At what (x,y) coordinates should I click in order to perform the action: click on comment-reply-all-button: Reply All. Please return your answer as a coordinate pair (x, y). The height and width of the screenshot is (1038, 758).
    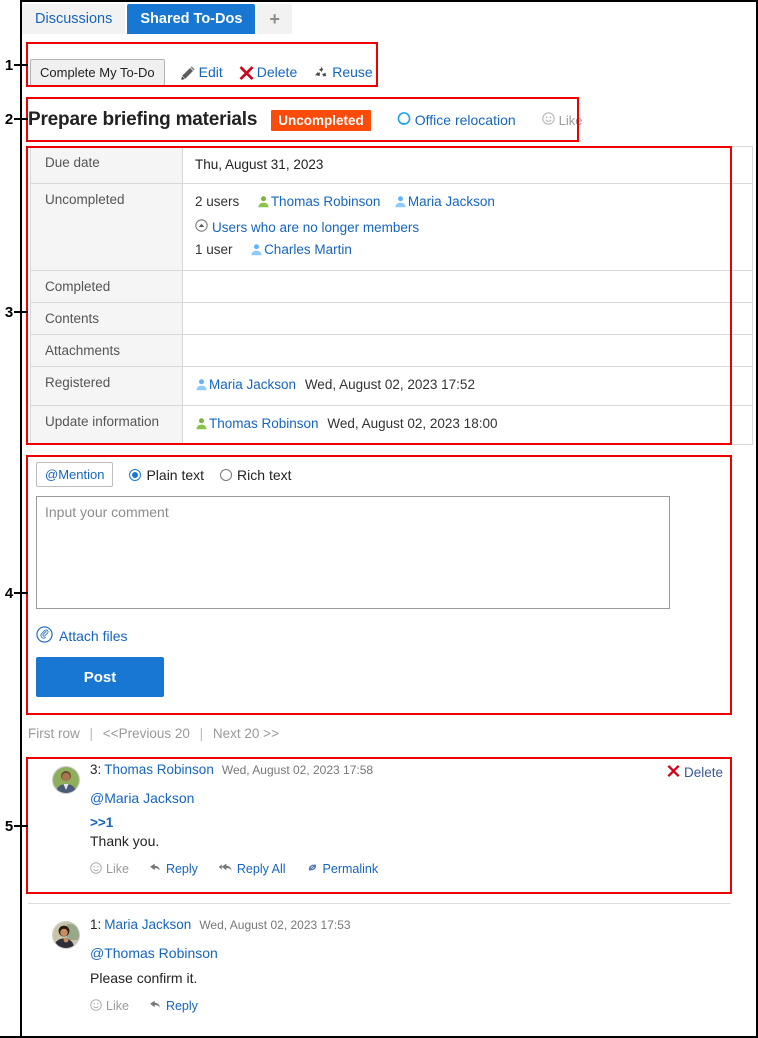
    Looking at the image, I should click on (252, 869).